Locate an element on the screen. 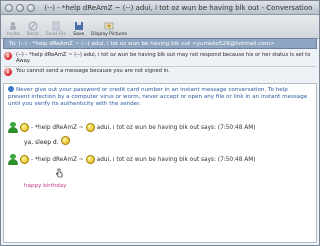 The height and width of the screenshot is (246, 320). info-icon is located at coordinates (11, 89).